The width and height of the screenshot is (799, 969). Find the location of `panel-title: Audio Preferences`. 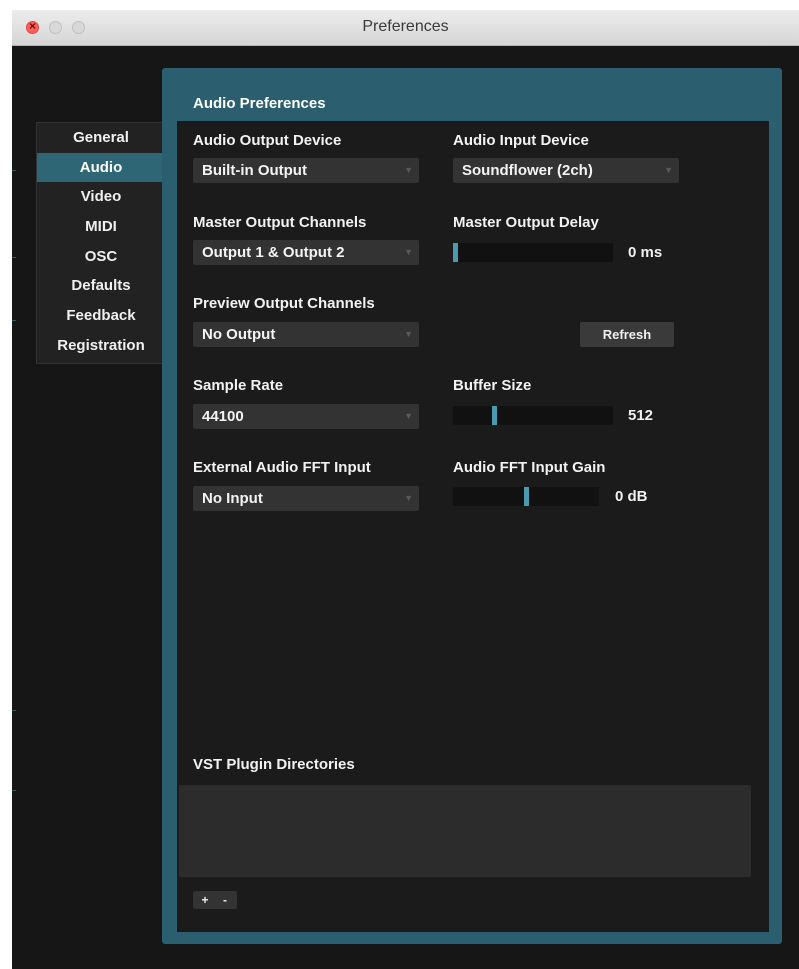

panel-title: Audio Preferences is located at coordinates (259, 103).